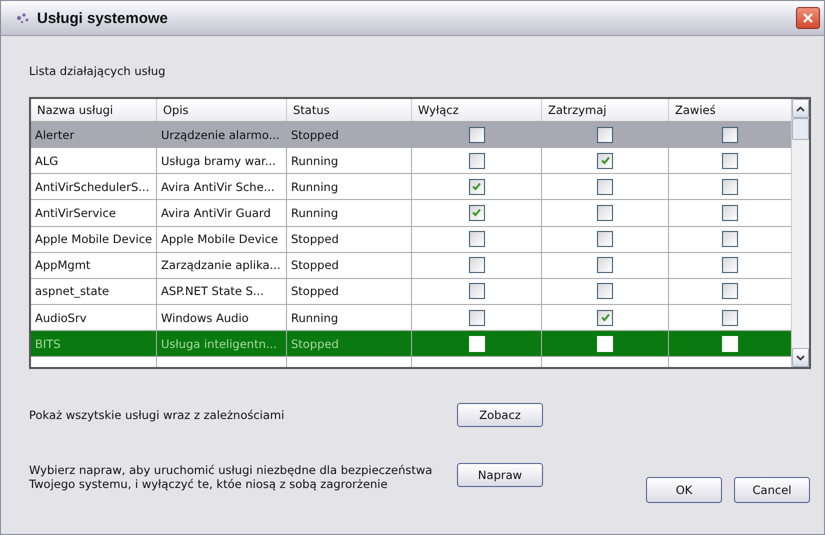  Describe the element at coordinates (221, 317) in the screenshot. I see `table-cell: Windows Audio` at that location.